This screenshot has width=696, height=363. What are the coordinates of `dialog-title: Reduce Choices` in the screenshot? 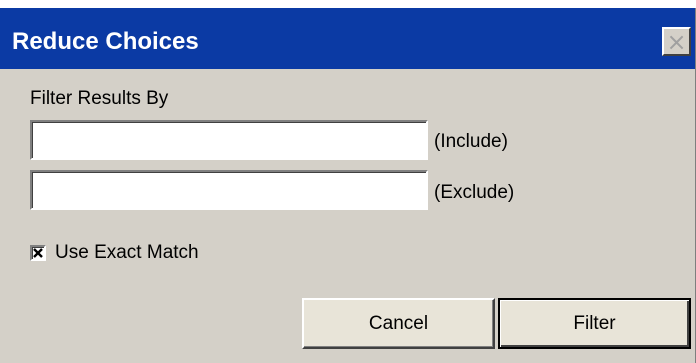 It's located at (105, 41).